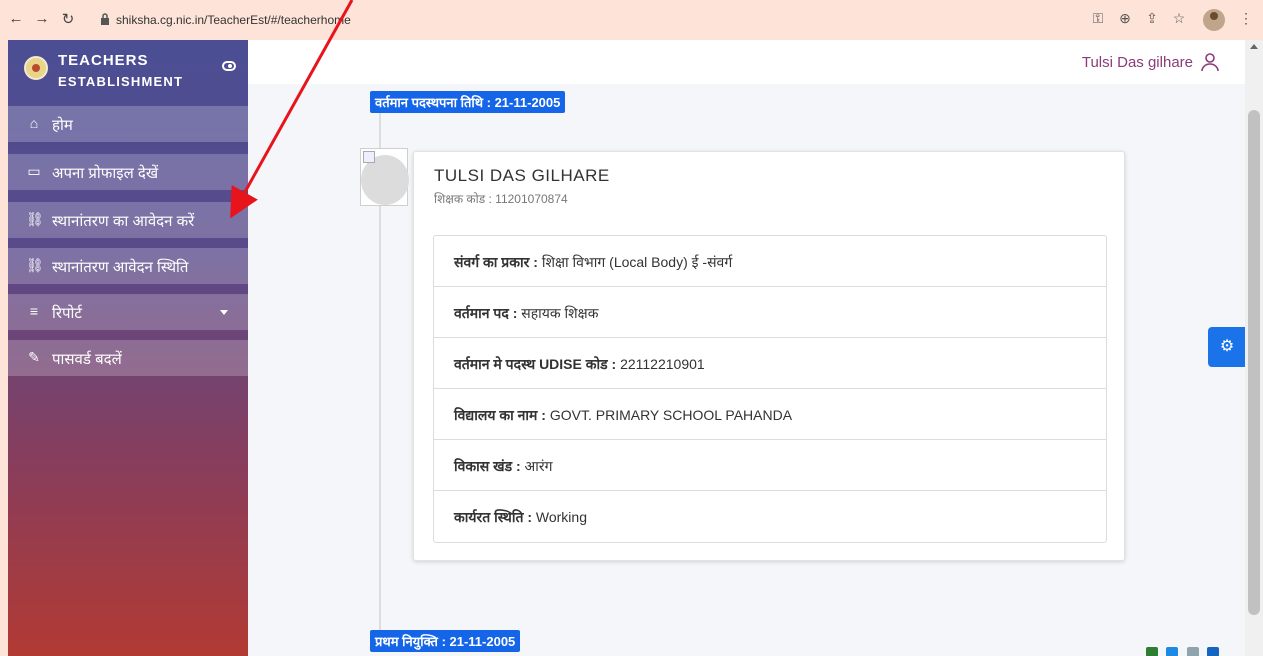 Image resolution: width=1263 pixels, height=656 pixels. Describe the element at coordinates (68, 19) in the screenshot. I see `reload-icon: ↻` at that location.